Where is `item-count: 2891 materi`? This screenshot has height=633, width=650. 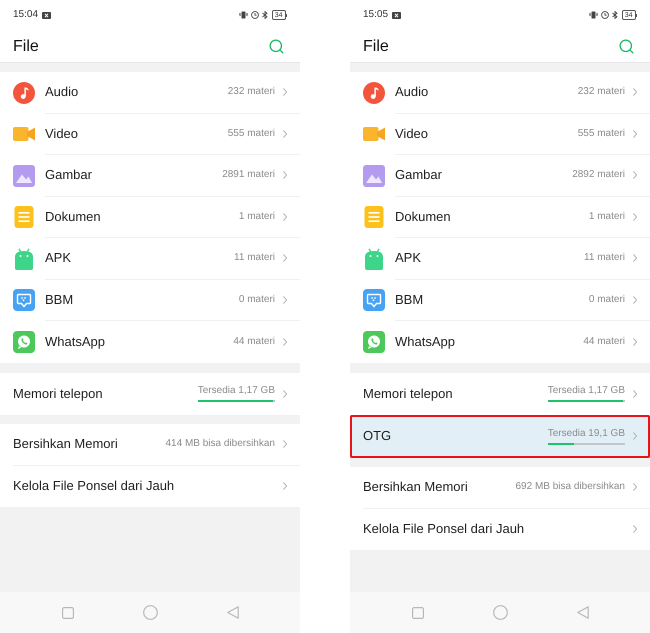 item-count: 2891 materi is located at coordinates (248, 175).